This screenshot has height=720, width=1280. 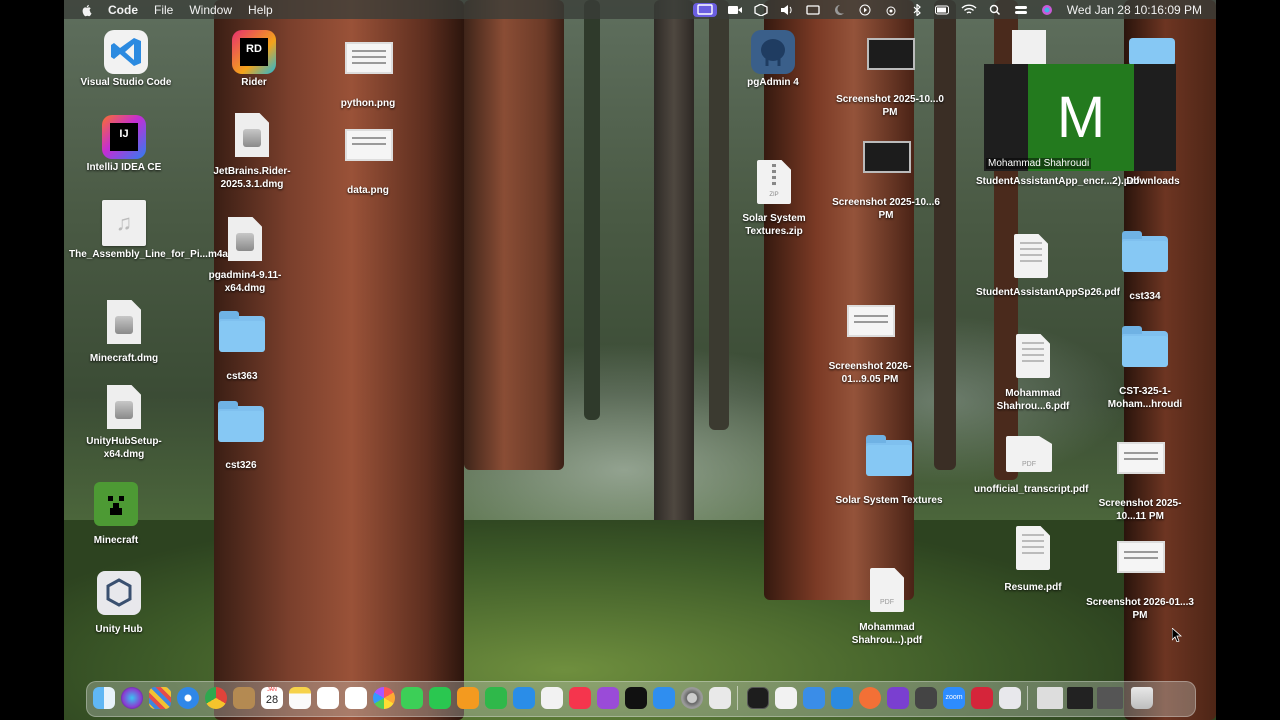 I want to click on podcasts-icon, so click(x=608, y=698).